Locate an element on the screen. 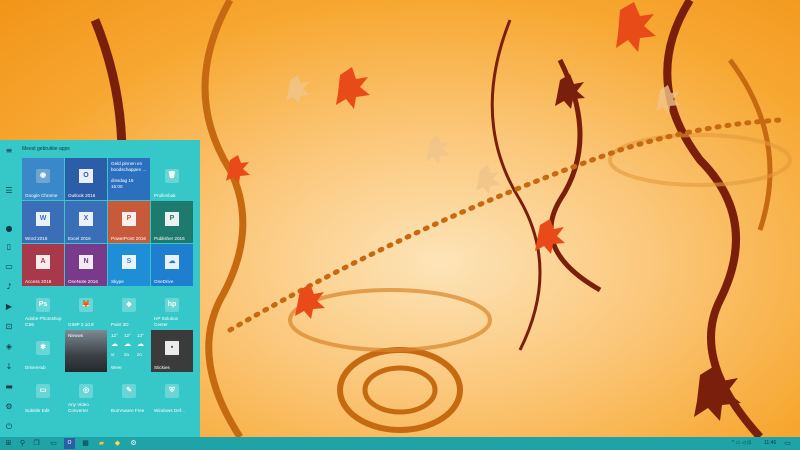  tile-news: Nieuws is located at coordinates (86, 351).